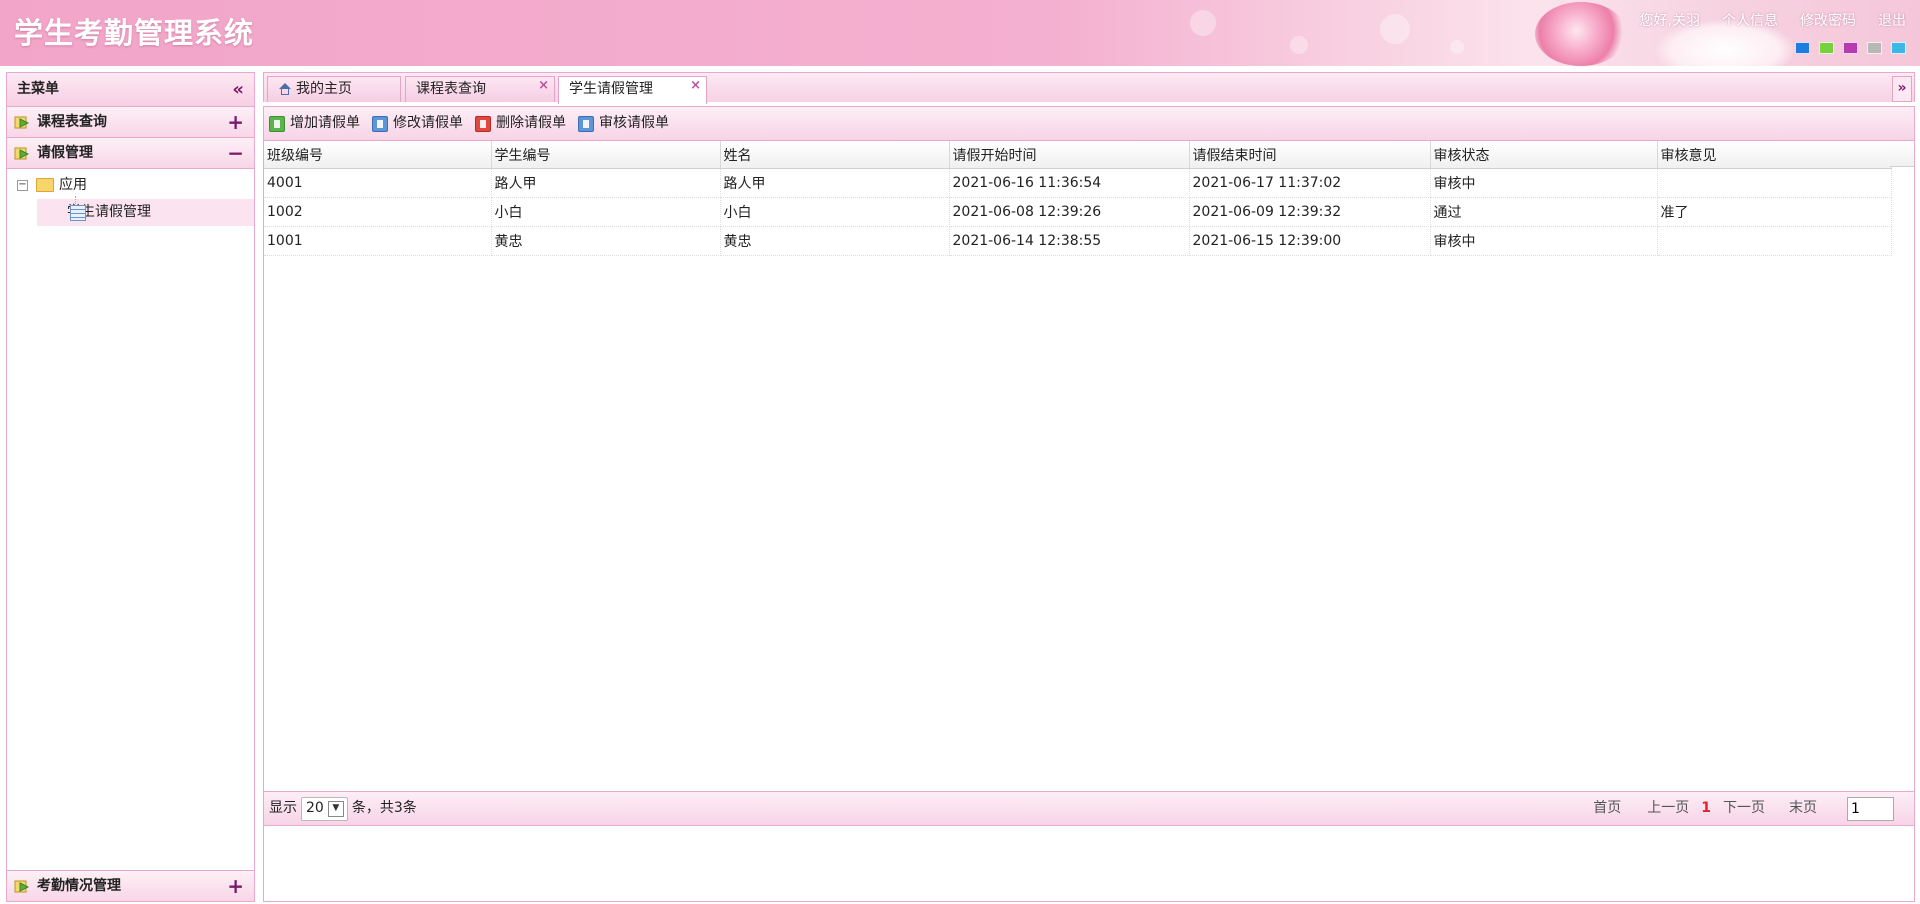  I want to click on accordion-label: 课程表查询, so click(72, 122).